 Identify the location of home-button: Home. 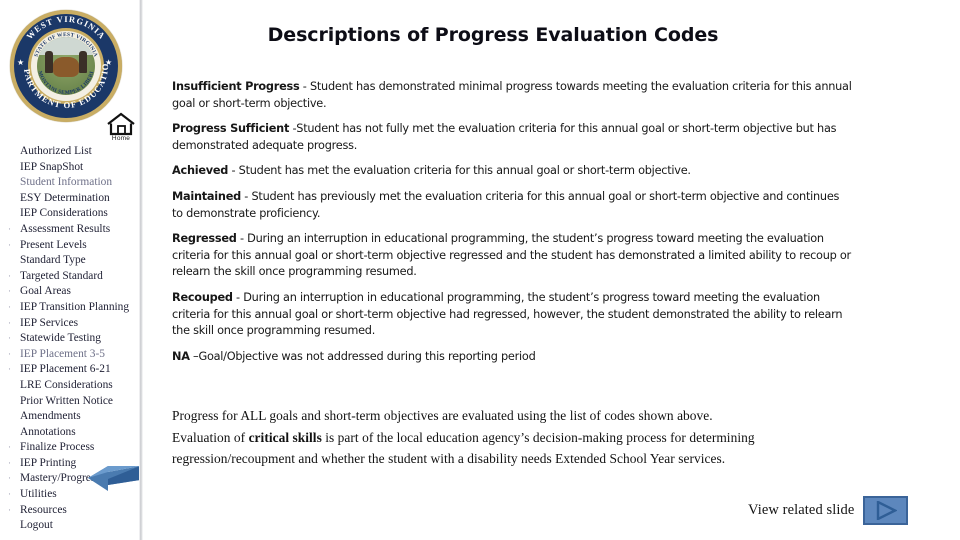
(121, 127).